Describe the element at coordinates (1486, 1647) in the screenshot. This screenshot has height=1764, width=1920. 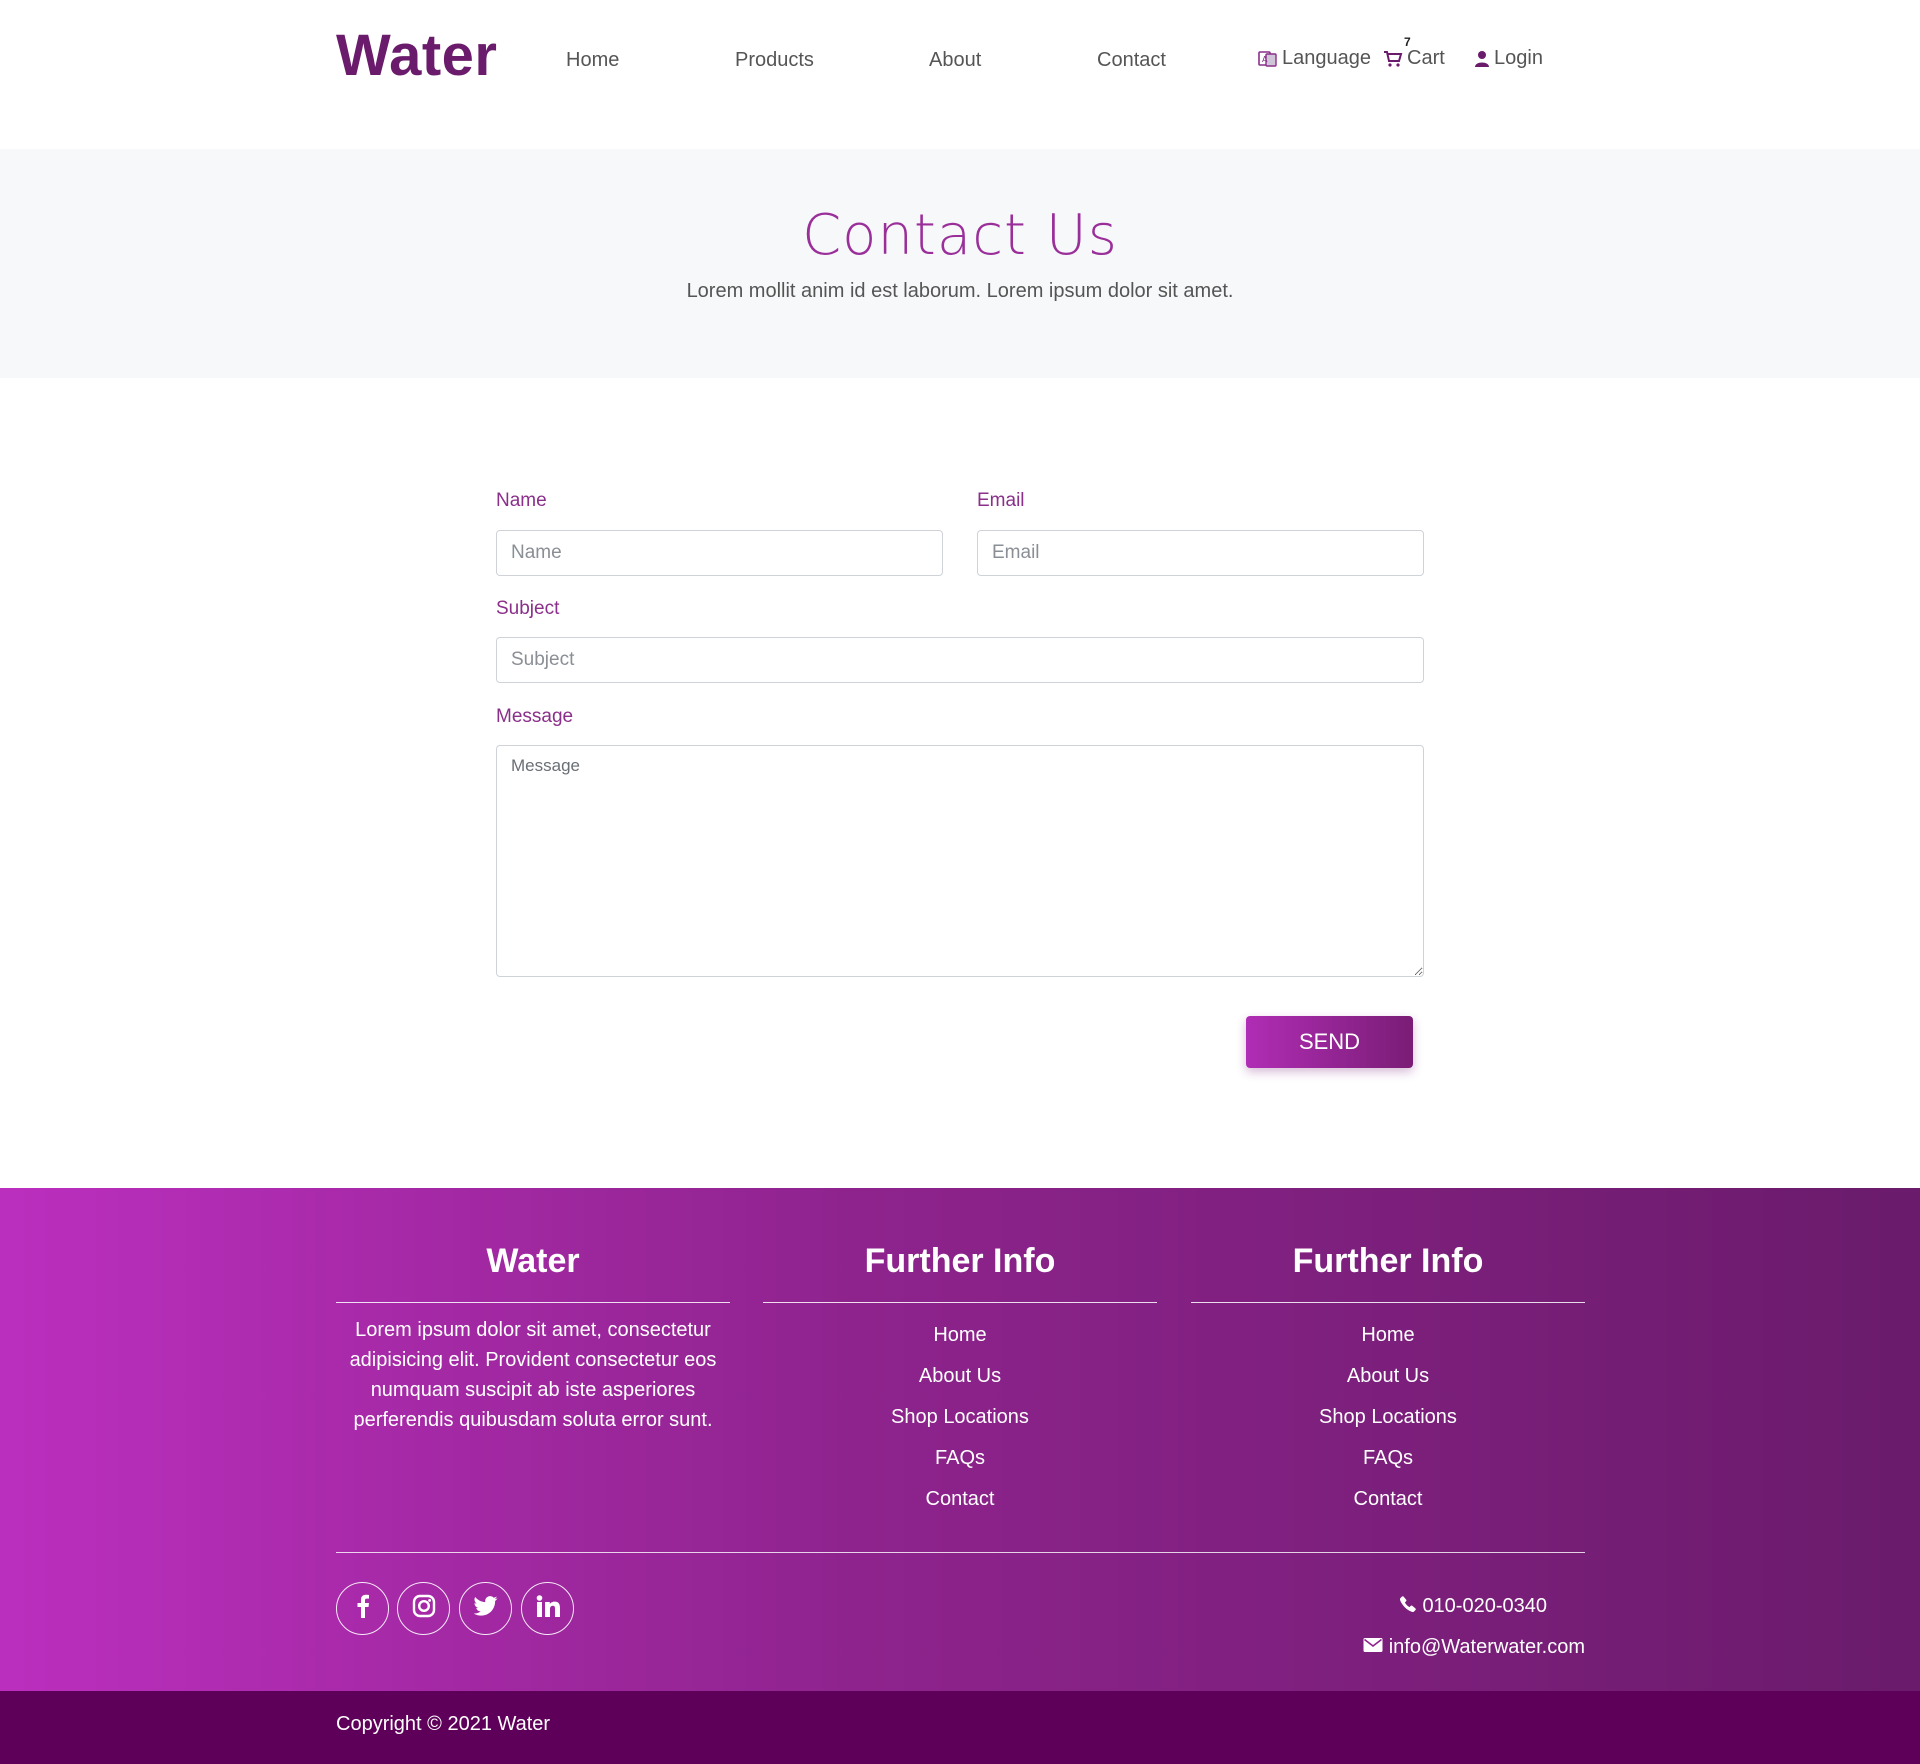
I see `email-address: info@Waterwater.com` at that location.